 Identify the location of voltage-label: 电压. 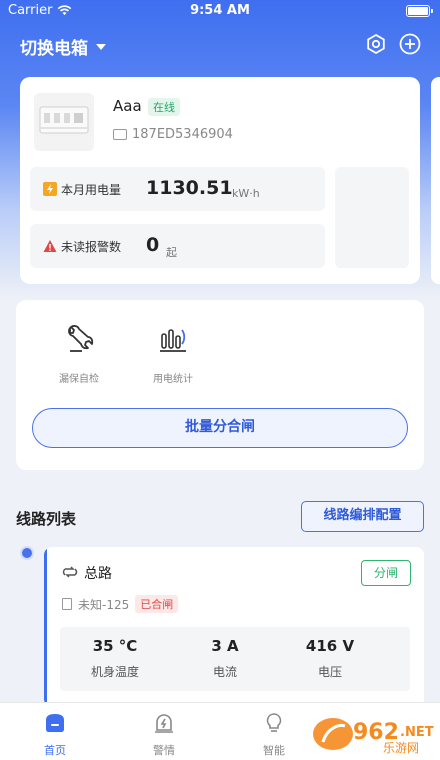
(329, 672).